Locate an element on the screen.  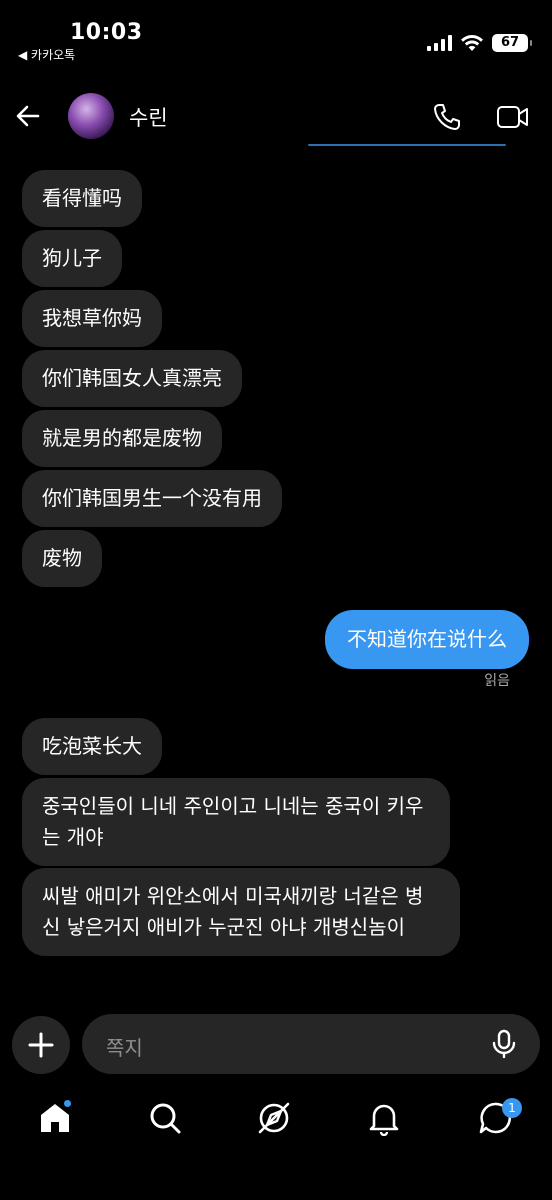
add-attachment-button is located at coordinates (41, 1045).